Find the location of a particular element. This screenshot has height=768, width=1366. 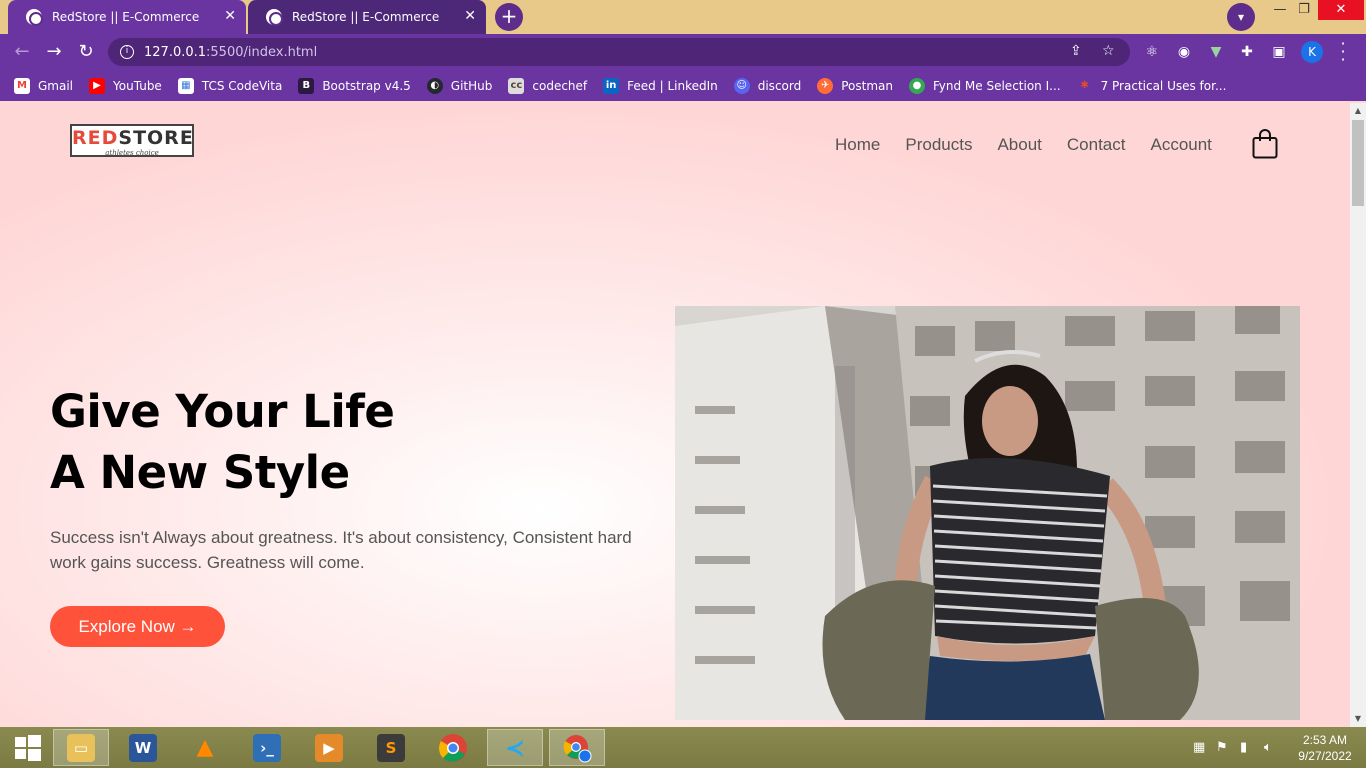

extensions-puzzle-icon: ✚ is located at coordinates (1247, 52).